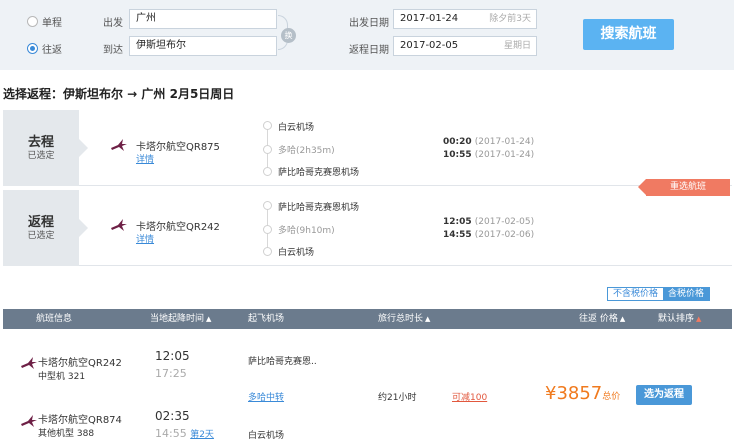 The image size is (734, 448). I want to click on row-airport: 萨比哈哥克赛恩.., so click(282, 362).